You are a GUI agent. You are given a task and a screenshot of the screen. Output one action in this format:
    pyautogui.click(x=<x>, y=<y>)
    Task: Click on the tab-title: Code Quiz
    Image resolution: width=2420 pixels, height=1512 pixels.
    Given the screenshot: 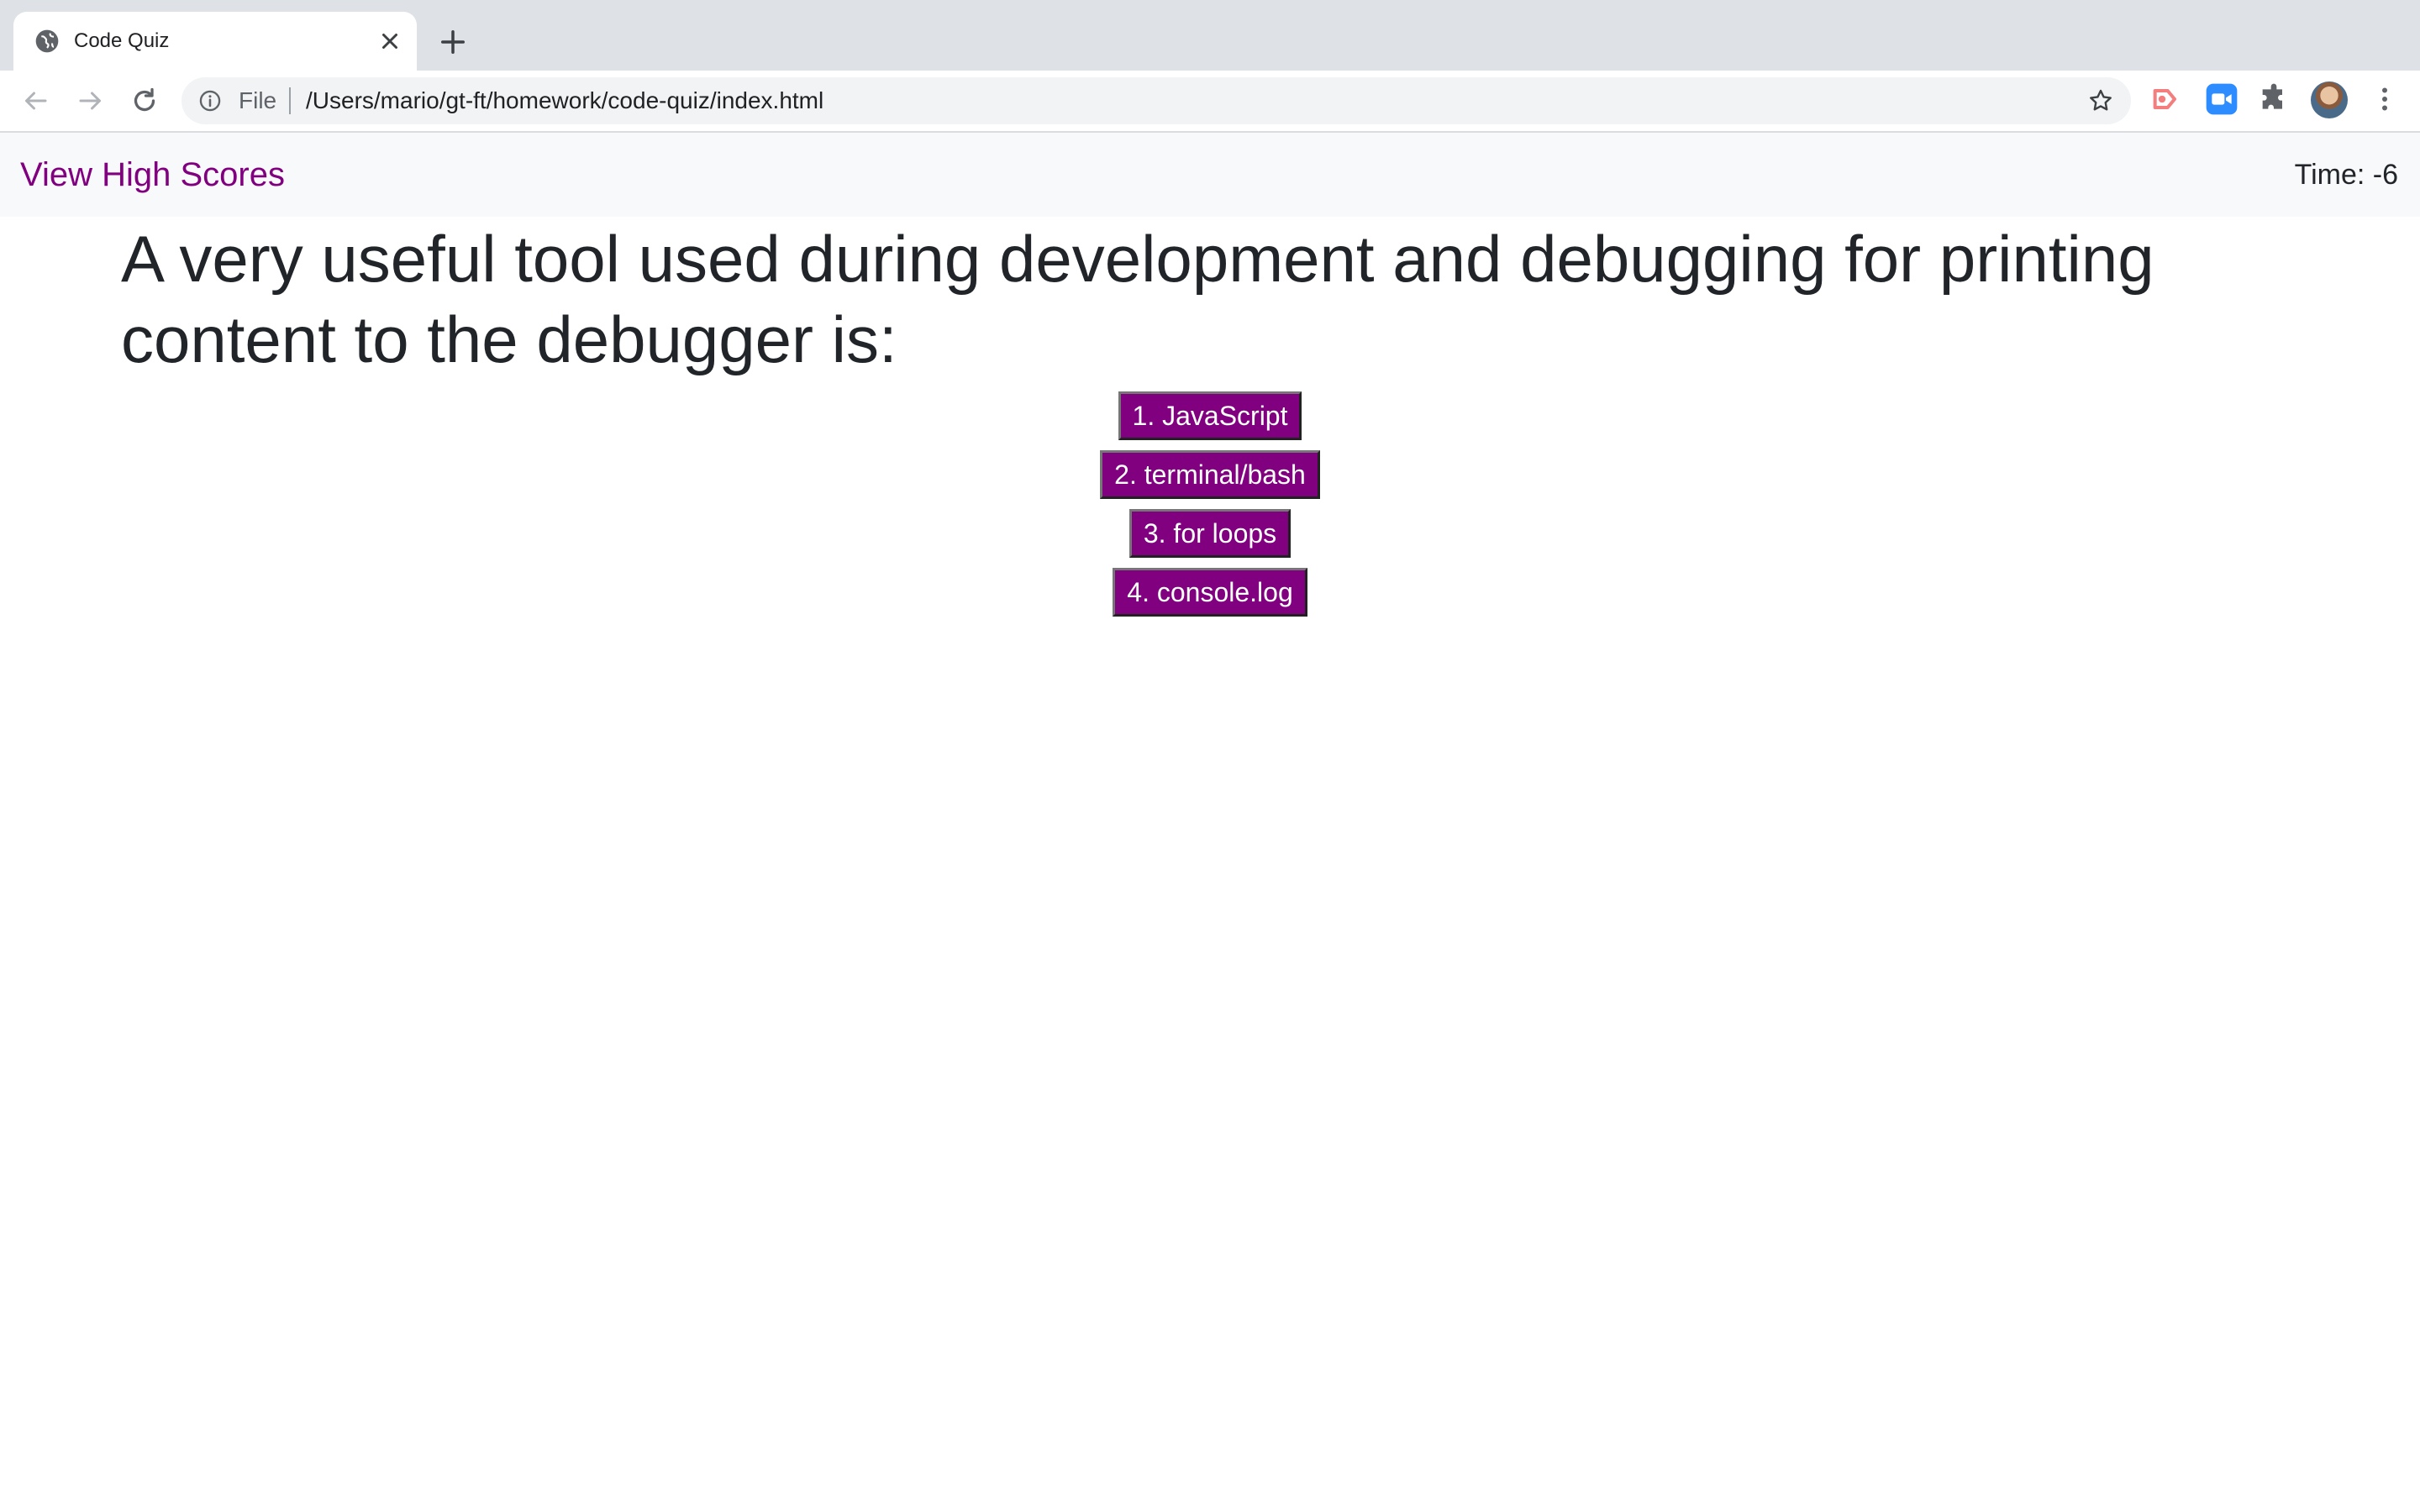 What is the action you would take?
    pyautogui.click(x=122, y=40)
    